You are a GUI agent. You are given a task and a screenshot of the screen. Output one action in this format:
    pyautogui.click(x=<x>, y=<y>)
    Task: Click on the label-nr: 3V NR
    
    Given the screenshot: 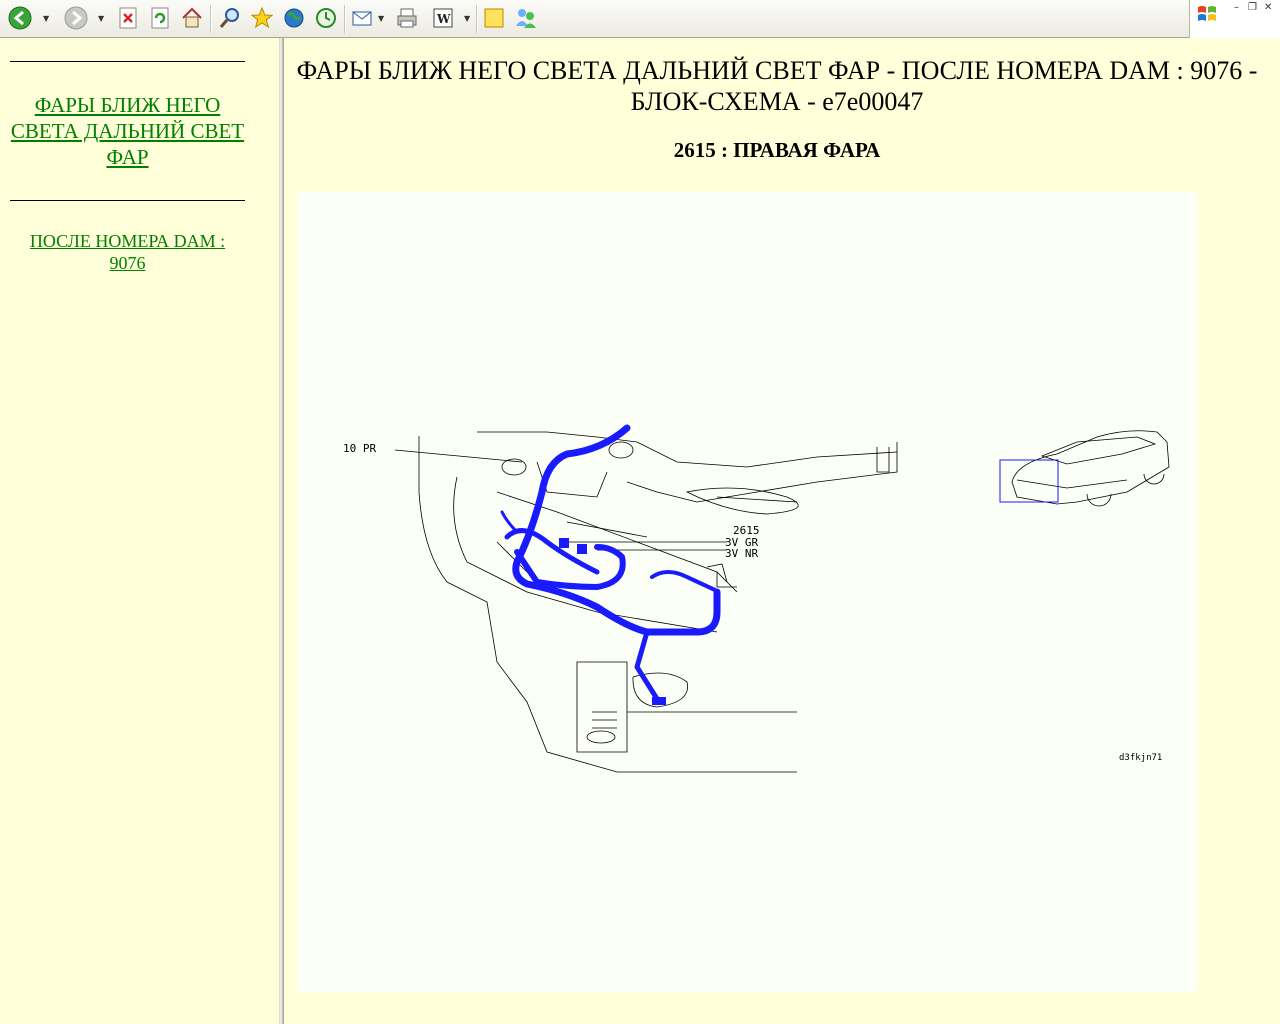 What is the action you would take?
    pyautogui.click(x=741, y=553)
    